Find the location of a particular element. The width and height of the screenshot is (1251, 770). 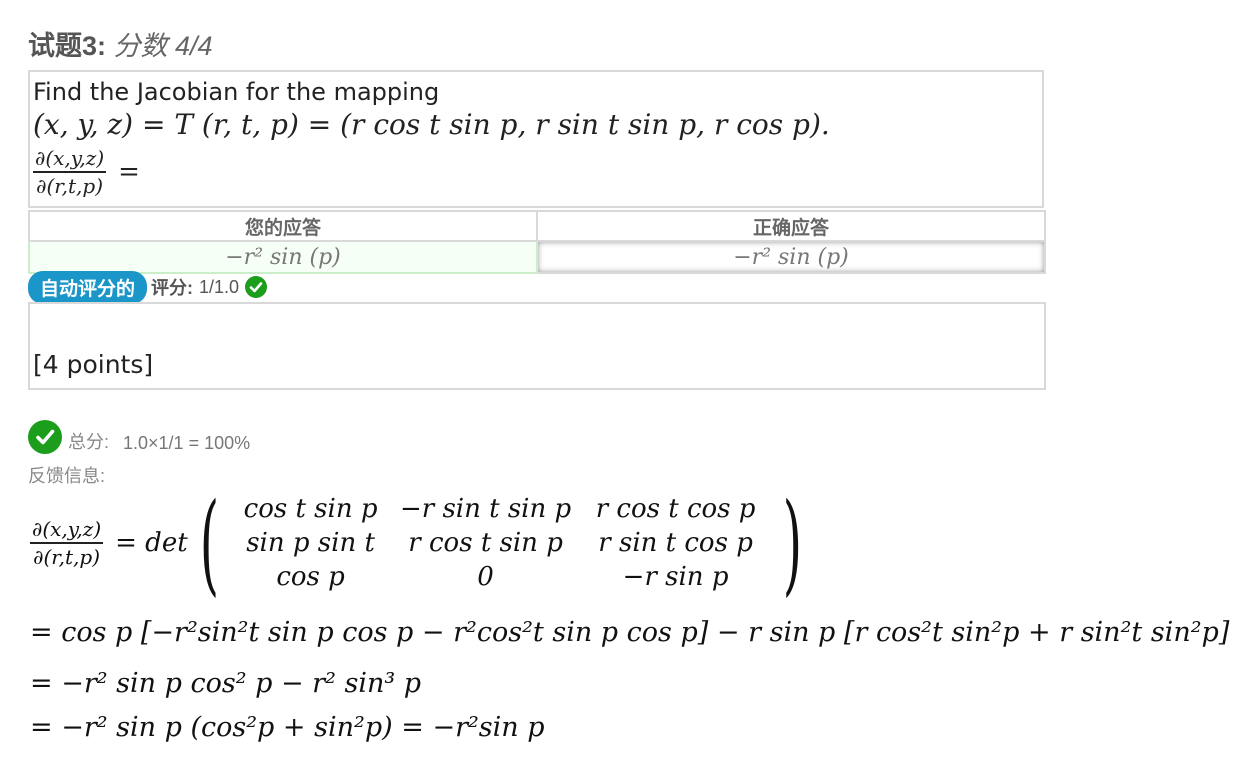

feedback-simplify-line: = −r² sin p cos² p − r² sin³ p is located at coordinates (226, 683).